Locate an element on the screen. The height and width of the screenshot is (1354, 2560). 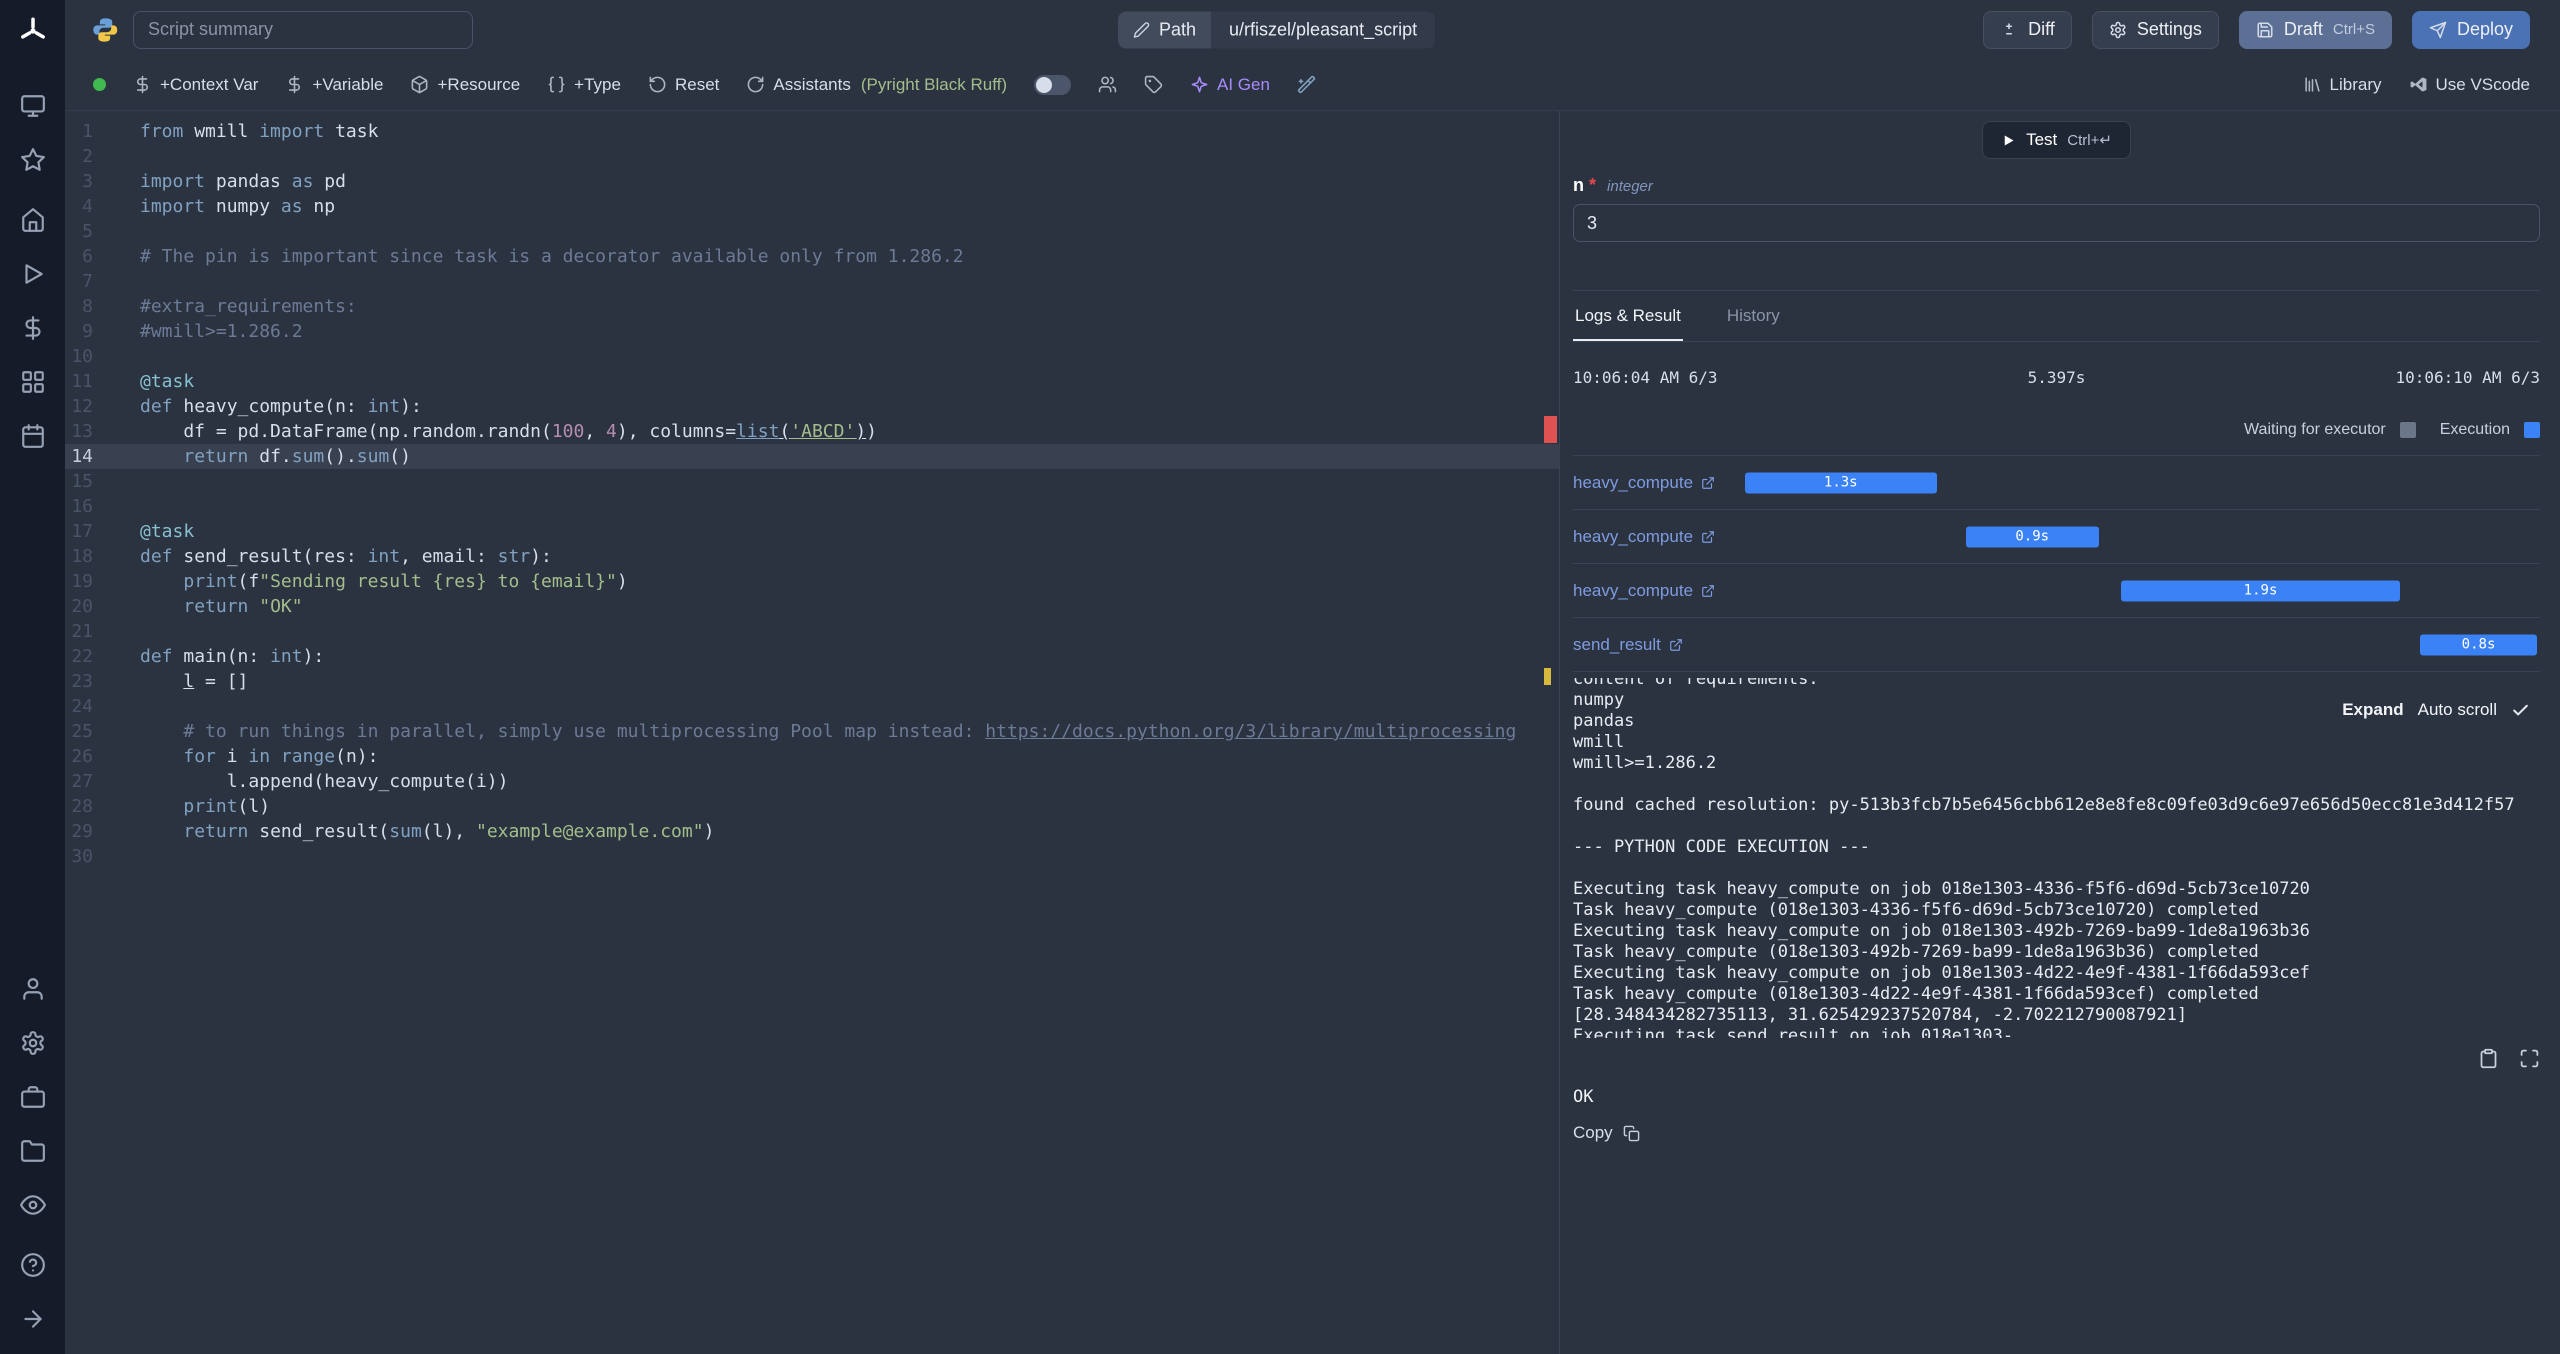
clipboard-icon is located at coordinates (2488, 1058).